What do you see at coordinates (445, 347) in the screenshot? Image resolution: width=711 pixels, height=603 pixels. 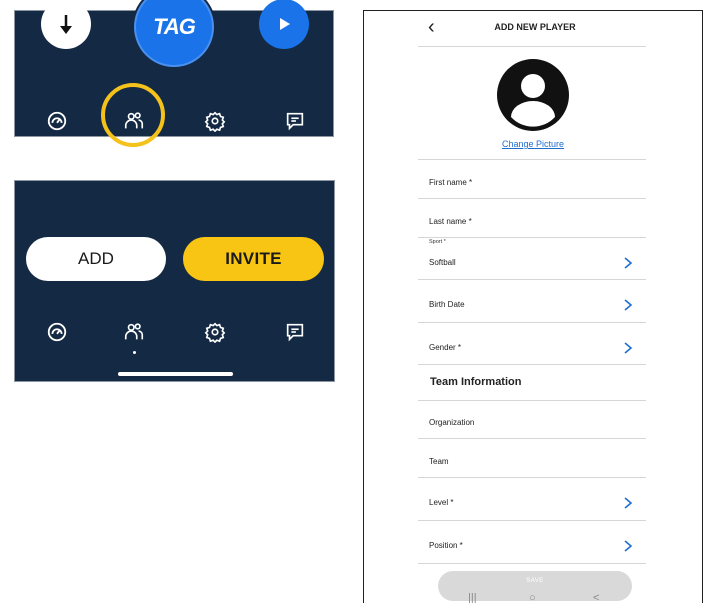 I see `gender-field: Gender *` at bounding box center [445, 347].